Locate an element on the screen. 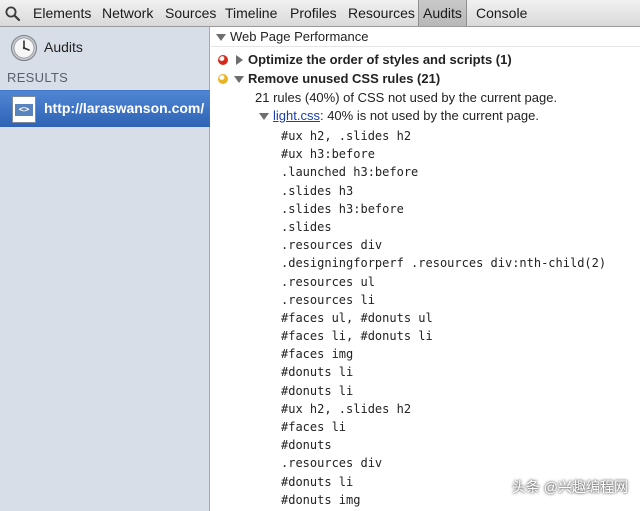 This screenshot has width=640, height=511. sidebar-item-label: Audits is located at coordinates (63, 47).